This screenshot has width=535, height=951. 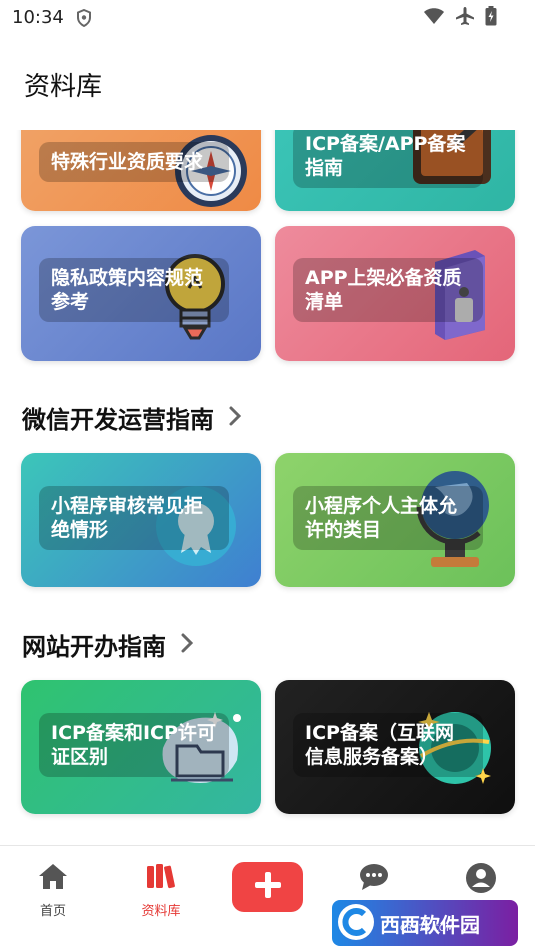 I want to click on card-label: ICP备案和ICP许可证区别, so click(x=133, y=745).